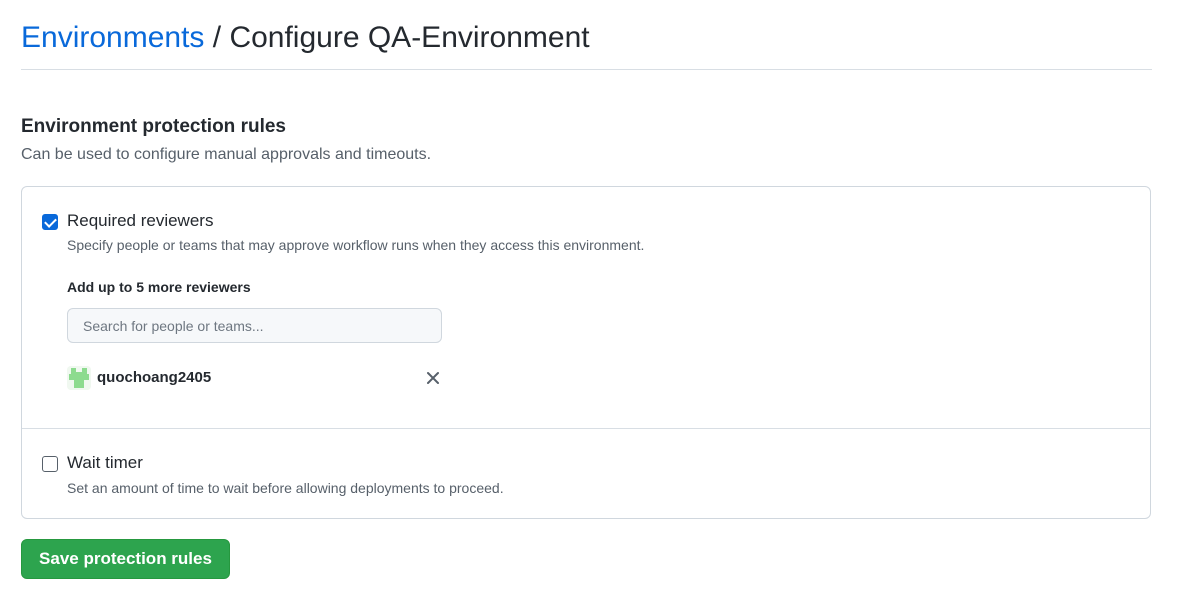 The image size is (1196, 602). What do you see at coordinates (50, 222) in the screenshot?
I see `required-reviewers-checkbox` at bounding box center [50, 222].